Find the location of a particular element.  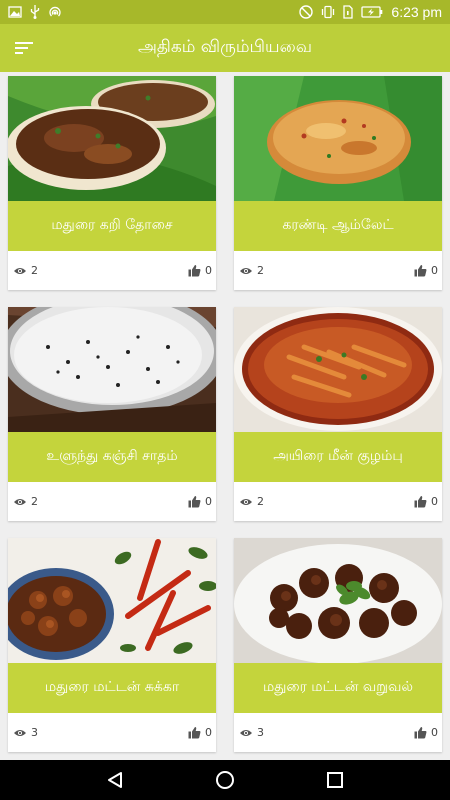

system-nav-bar is located at coordinates (225, 780).